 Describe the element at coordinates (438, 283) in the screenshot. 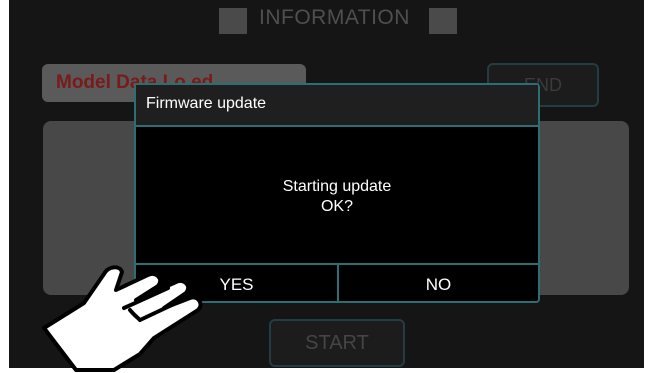

I see `no-button: NO` at that location.